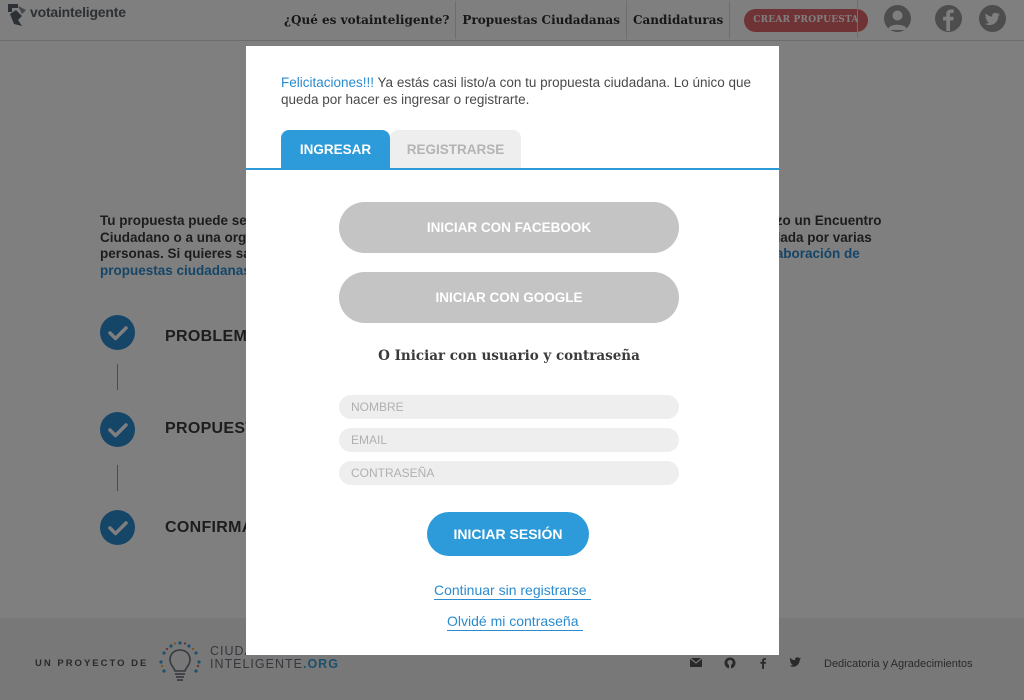 The width and height of the screenshot is (1024, 700). What do you see at coordinates (455, 149) in the screenshot?
I see `tab-registrarse: REGISTRARSE` at bounding box center [455, 149].